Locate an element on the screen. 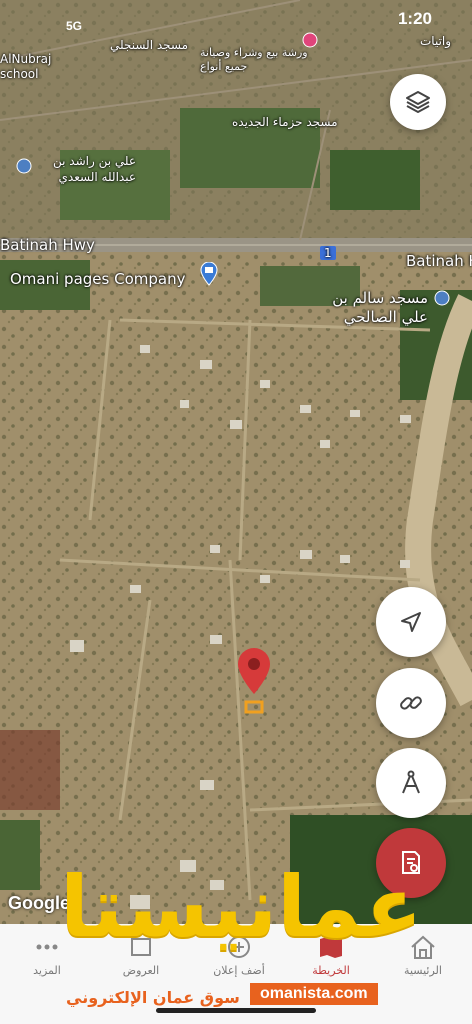 The height and width of the screenshot is (1024, 472). network-indicator: 5G is located at coordinates (74, 26).